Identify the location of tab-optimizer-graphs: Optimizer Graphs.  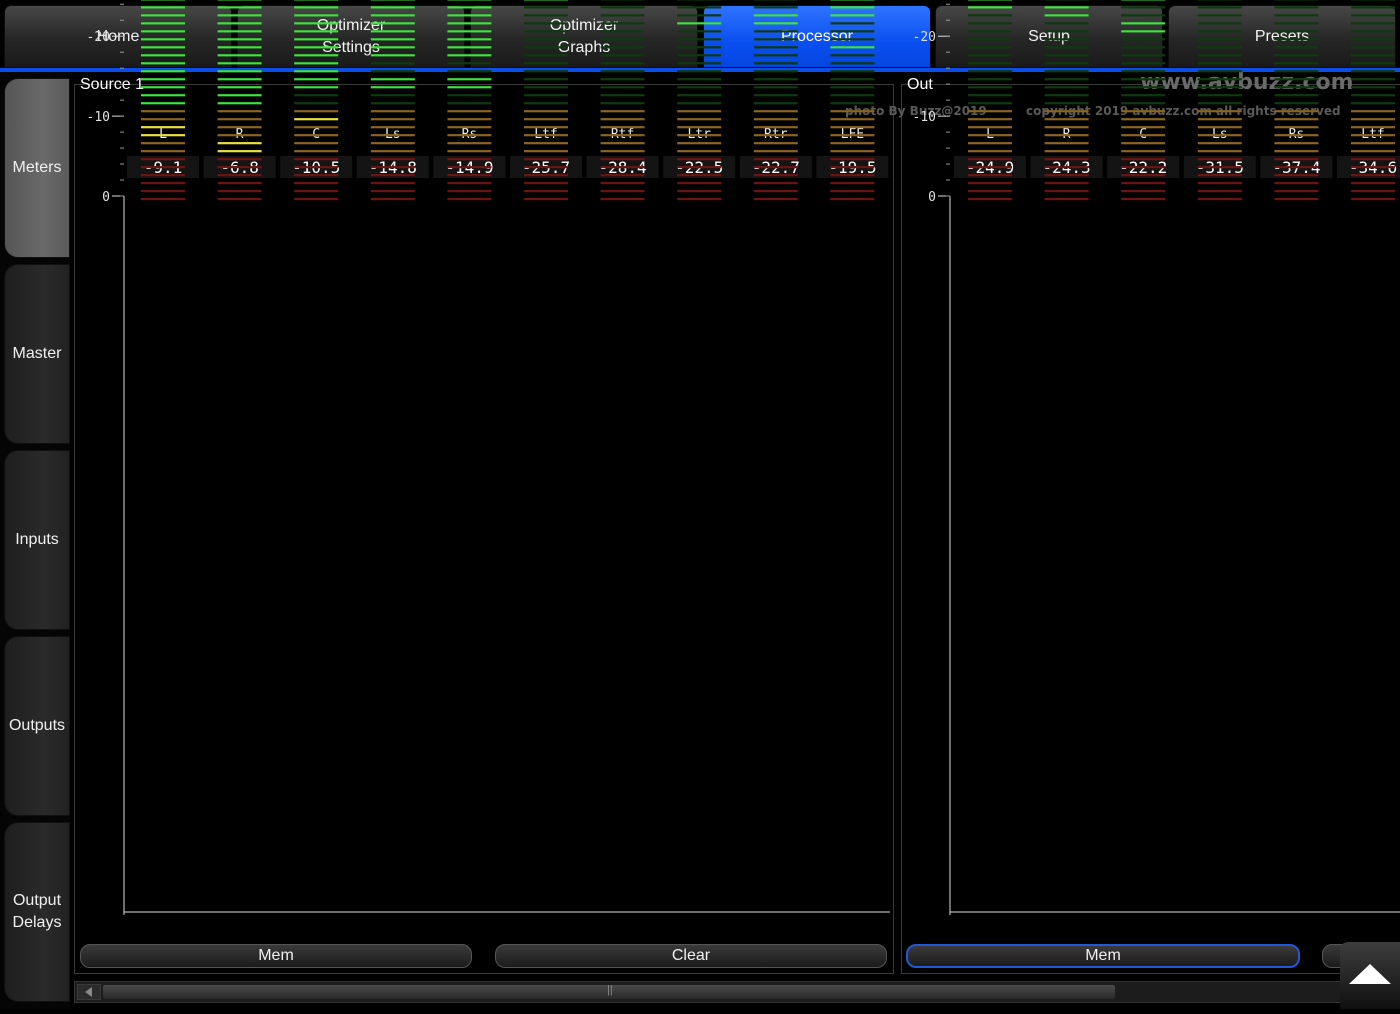
(584, 36).